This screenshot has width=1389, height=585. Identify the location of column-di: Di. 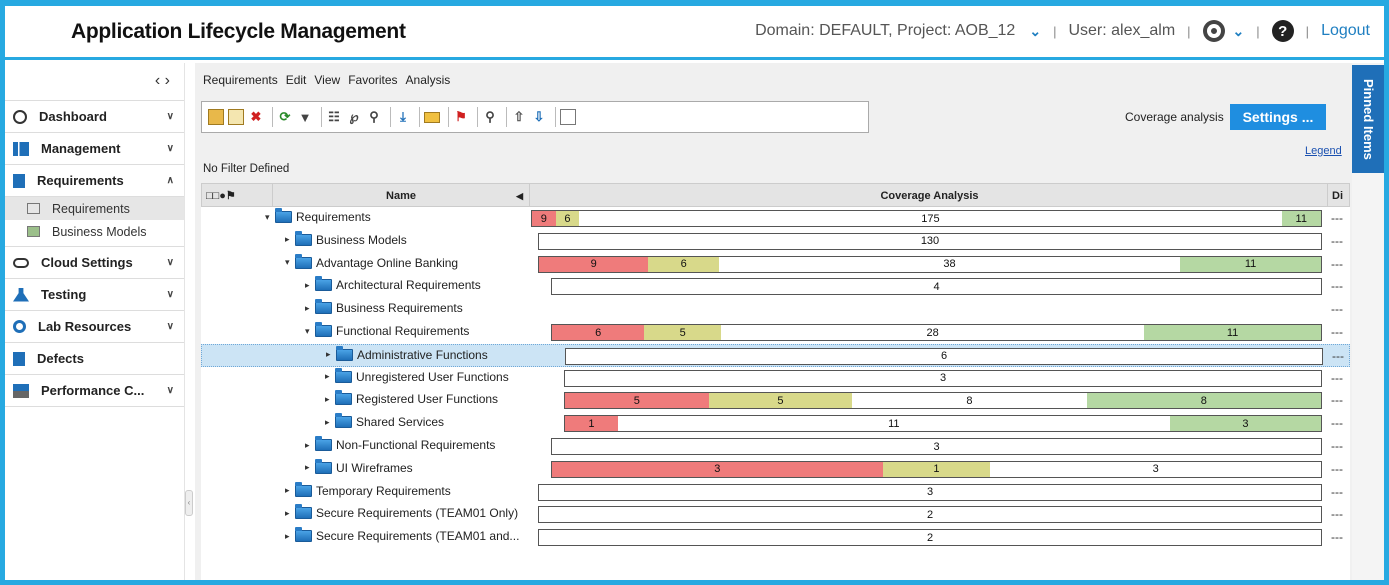
(1337, 196).